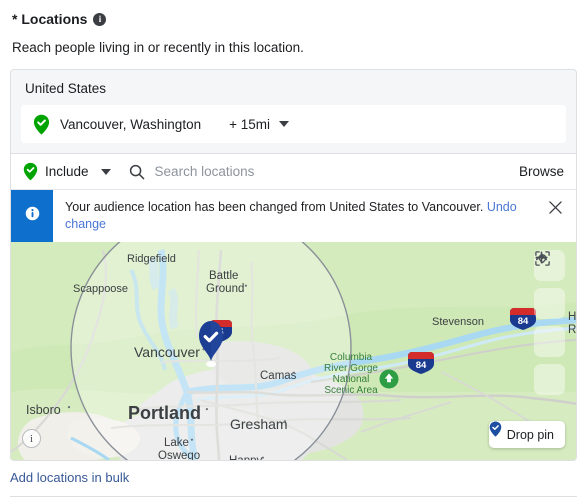 The width and height of the screenshot is (587, 504). Describe the element at coordinates (351, 357) in the screenshot. I see `park-label-line: Columbia` at that location.